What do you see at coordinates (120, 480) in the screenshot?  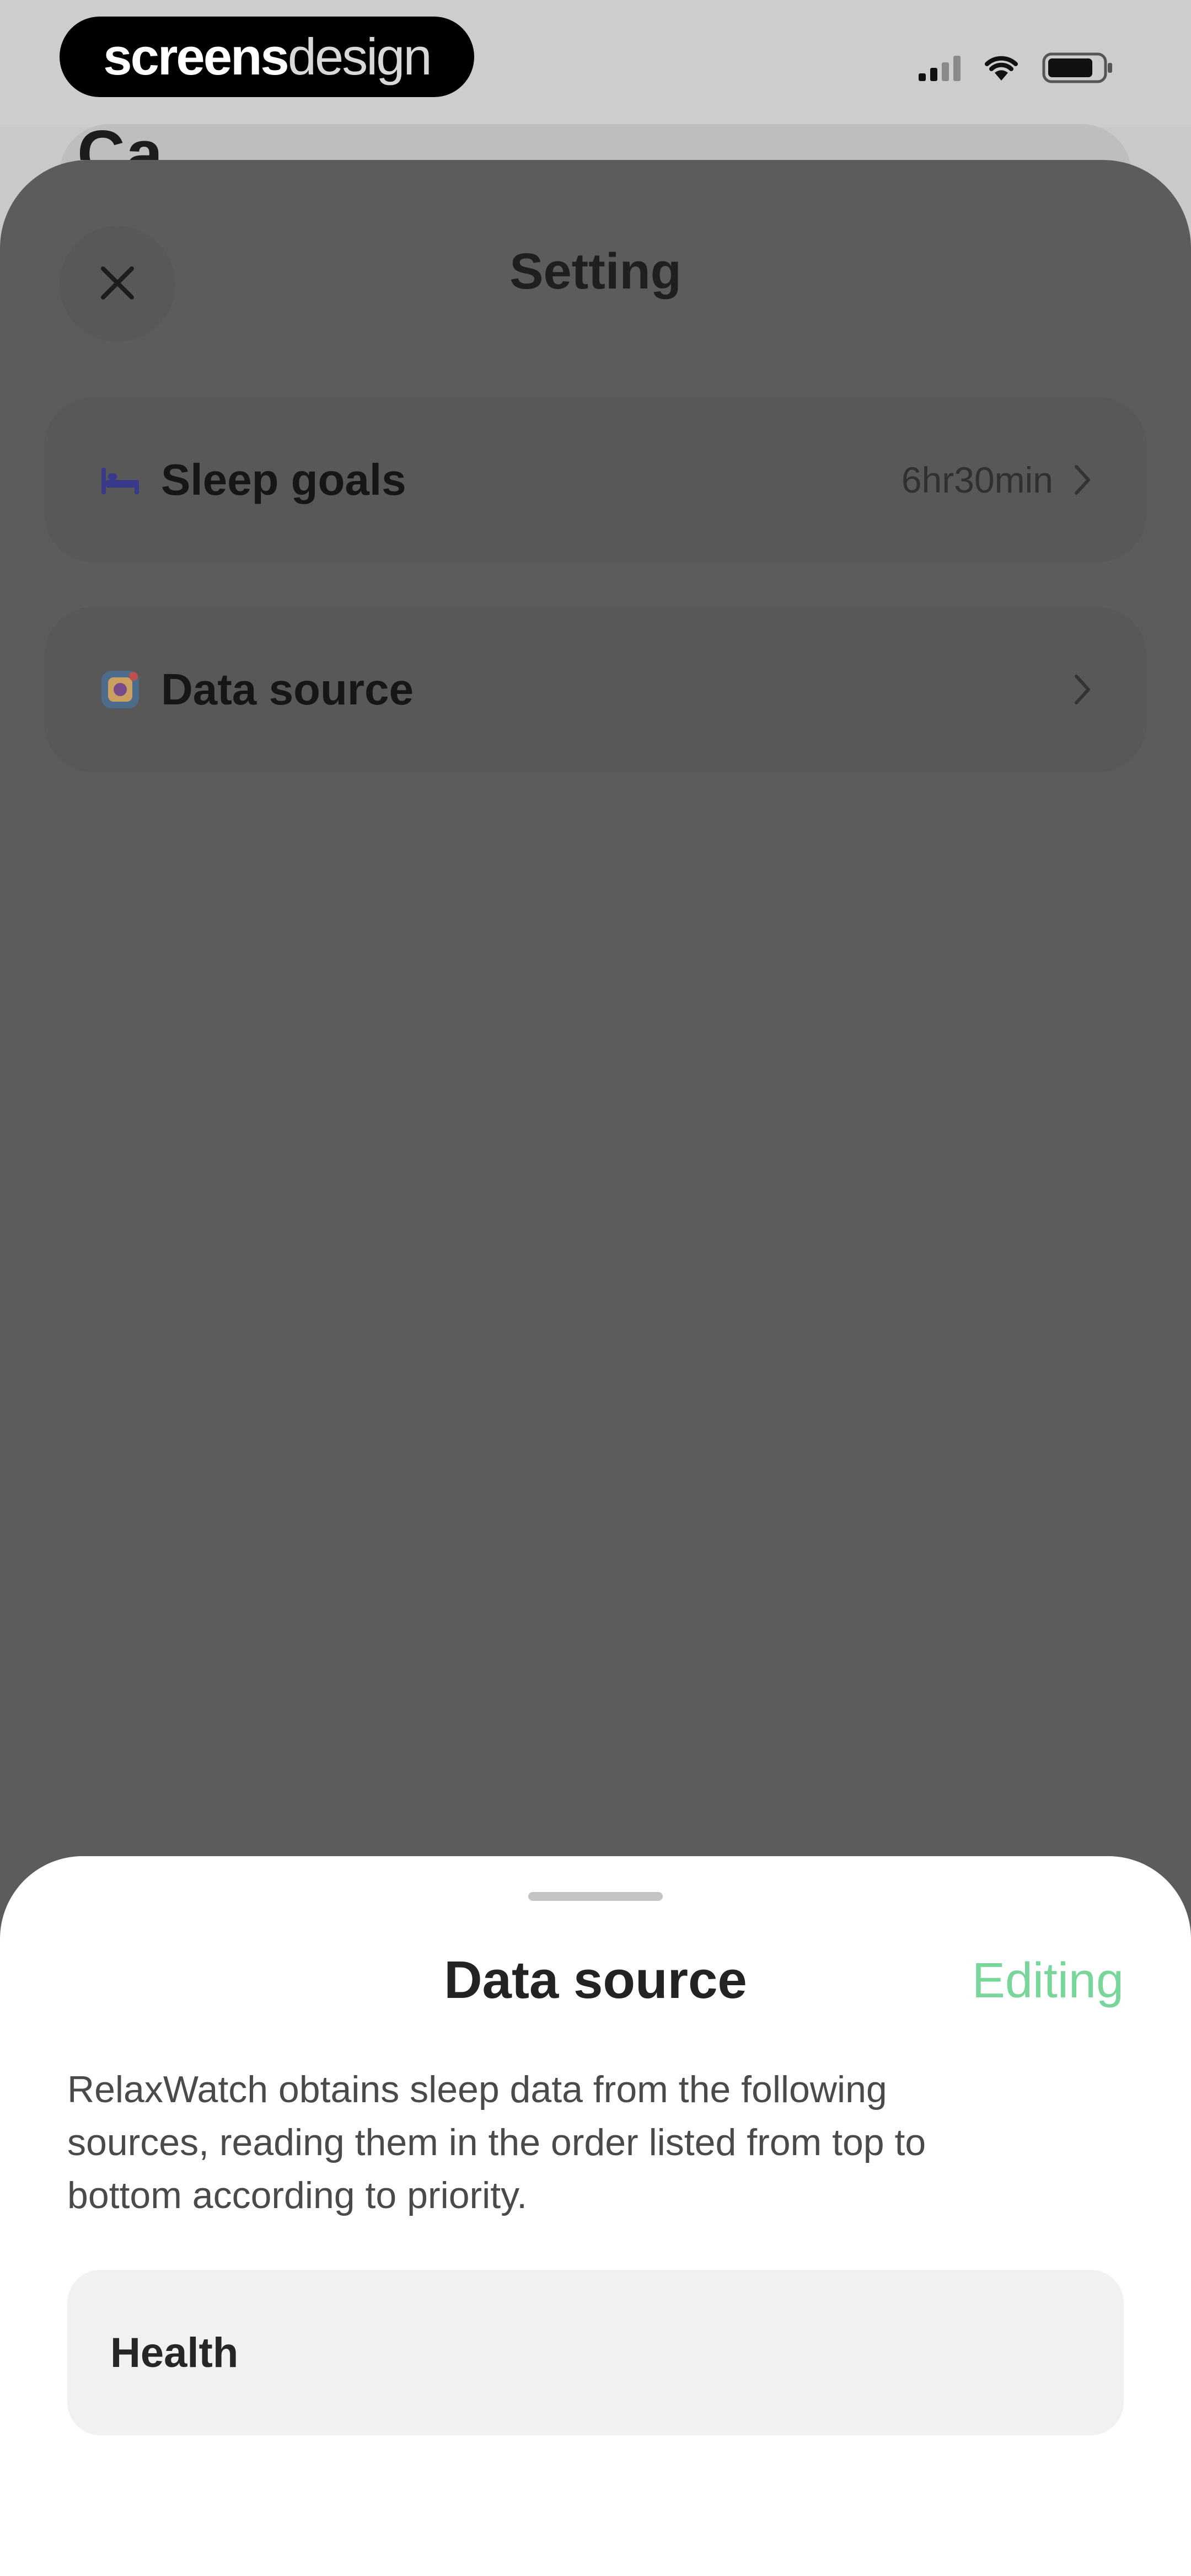 I see `bed-icon` at bounding box center [120, 480].